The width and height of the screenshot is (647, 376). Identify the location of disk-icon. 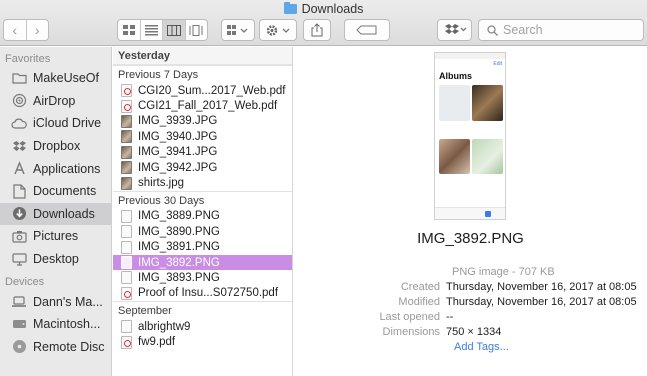
(19, 324).